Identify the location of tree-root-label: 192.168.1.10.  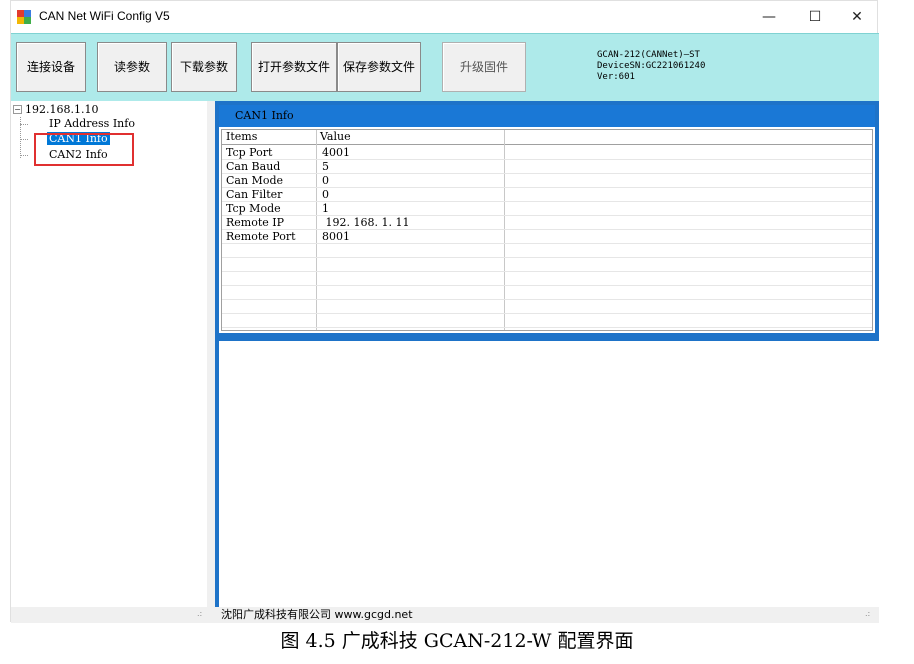
(62, 109).